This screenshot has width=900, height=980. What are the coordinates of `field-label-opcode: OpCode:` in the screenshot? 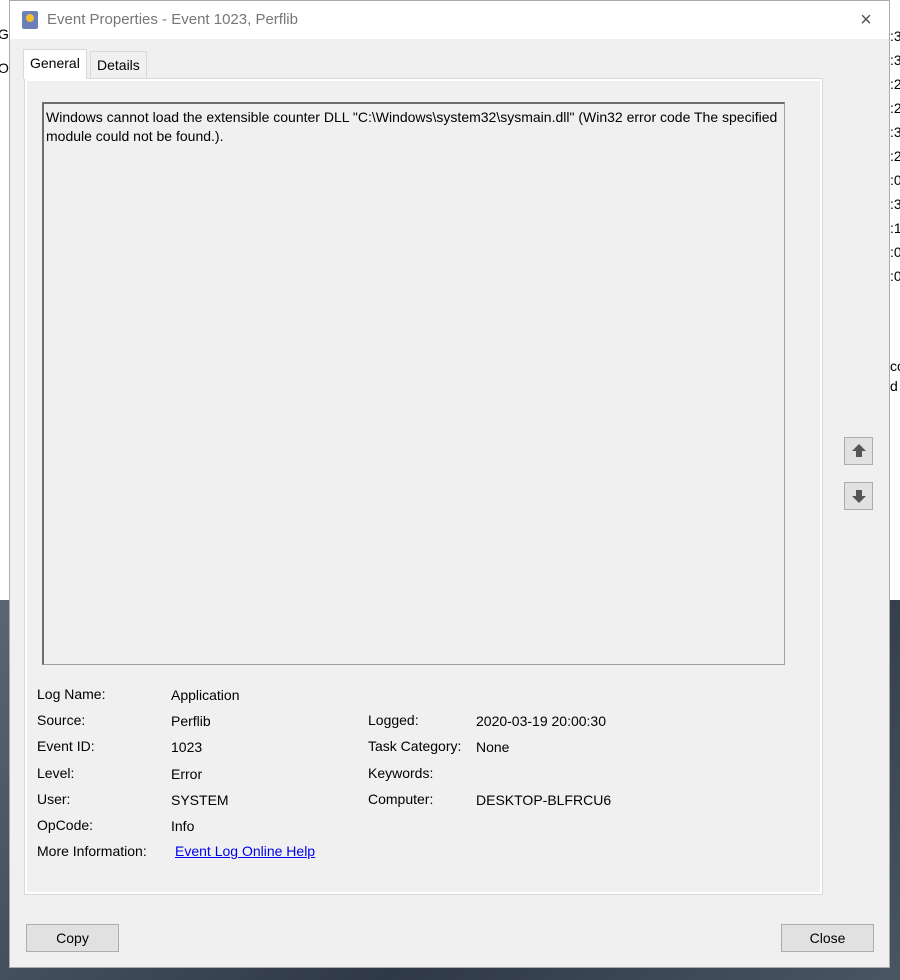 It's located at (65, 825).